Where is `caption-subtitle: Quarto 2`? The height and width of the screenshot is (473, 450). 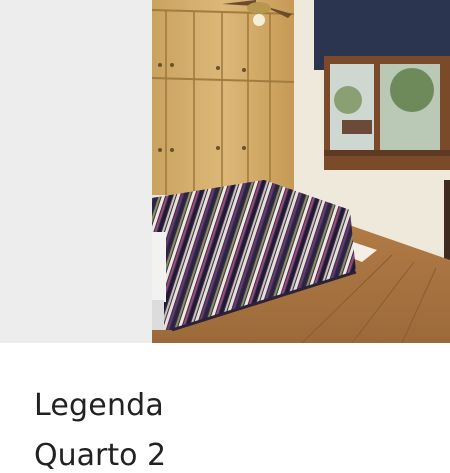
caption-subtitle: Quarto 2 is located at coordinates (100, 455).